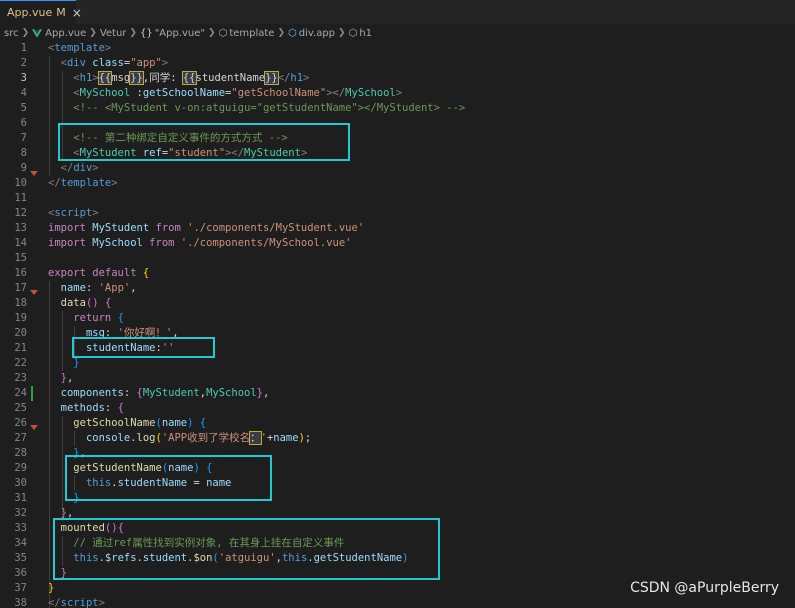 The image size is (795, 608). Describe the element at coordinates (121, 228) in the screenshot. I see `code-token: MyStudent` at that location.